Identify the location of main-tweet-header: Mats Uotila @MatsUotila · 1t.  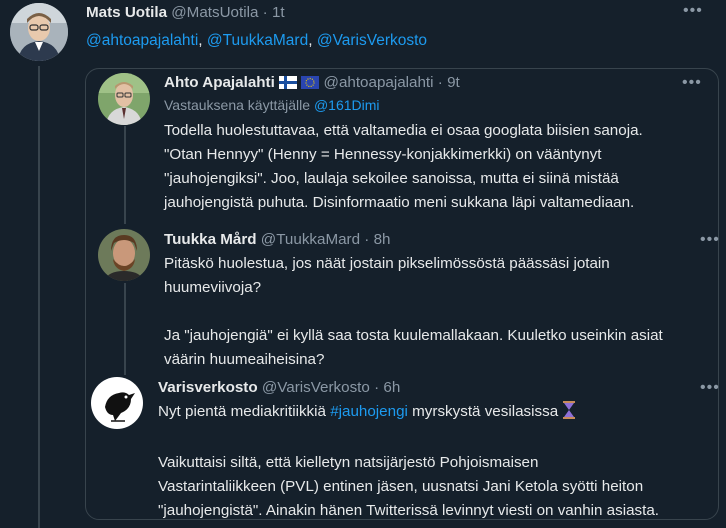
(185, 13).